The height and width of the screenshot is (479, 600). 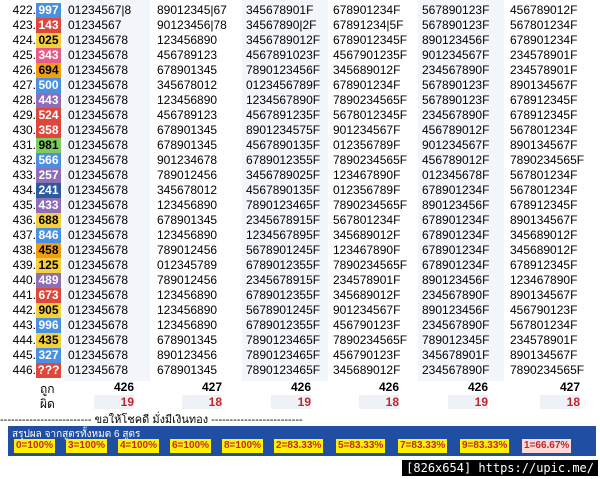 I want to click on formula-cell: 456789012F, so click(x=456, y=130).